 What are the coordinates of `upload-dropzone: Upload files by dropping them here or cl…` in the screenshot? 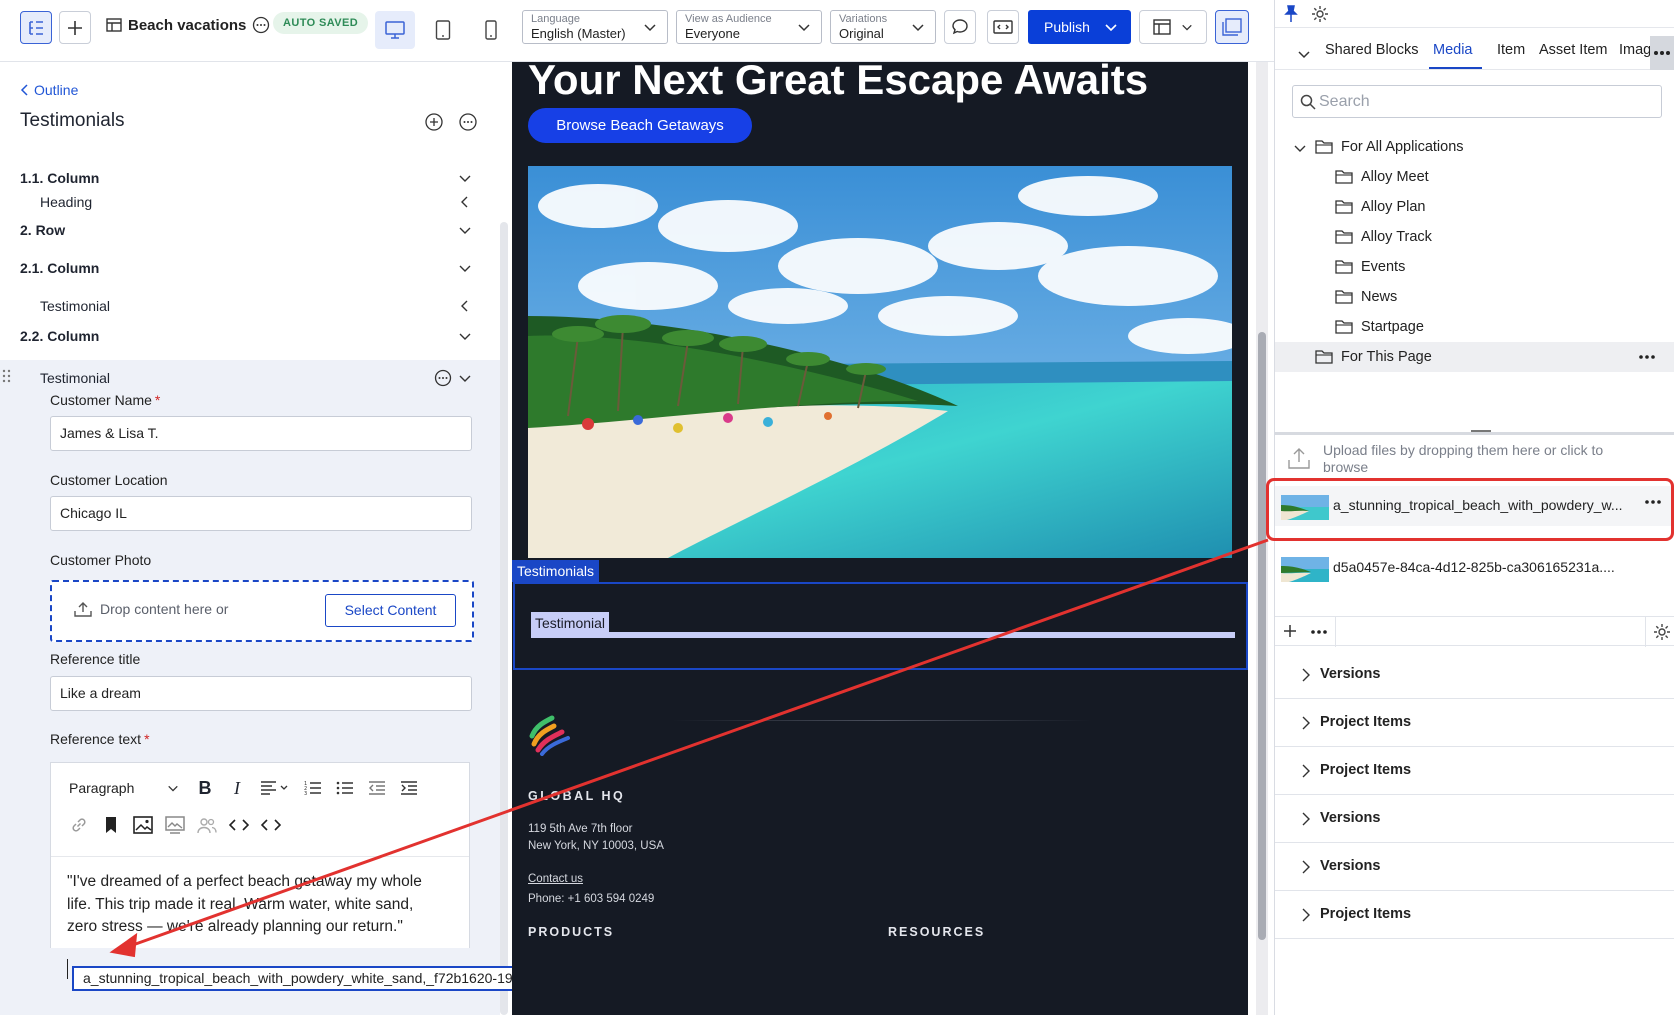 It's located at (1477, 460).